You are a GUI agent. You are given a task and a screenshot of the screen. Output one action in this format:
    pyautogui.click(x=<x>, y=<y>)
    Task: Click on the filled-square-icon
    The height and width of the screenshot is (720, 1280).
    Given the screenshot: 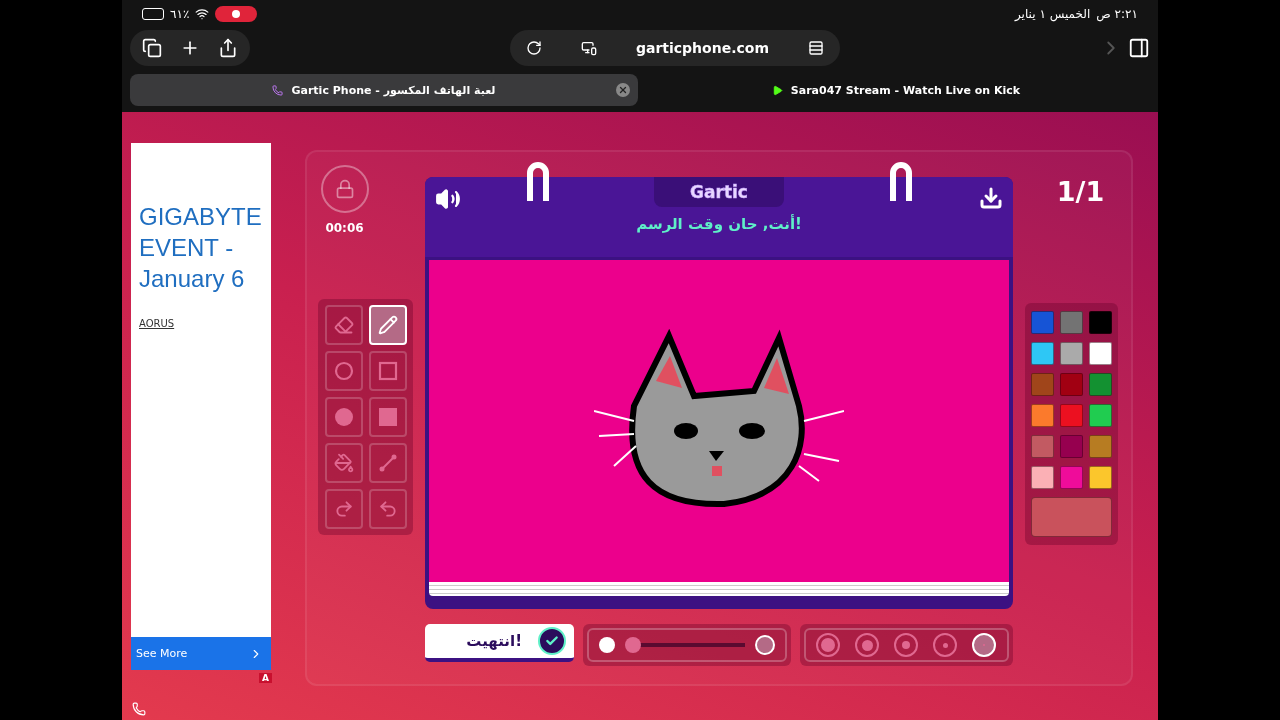 What is the action you would take?
    pyautogui.click(x=387, y=417)
    